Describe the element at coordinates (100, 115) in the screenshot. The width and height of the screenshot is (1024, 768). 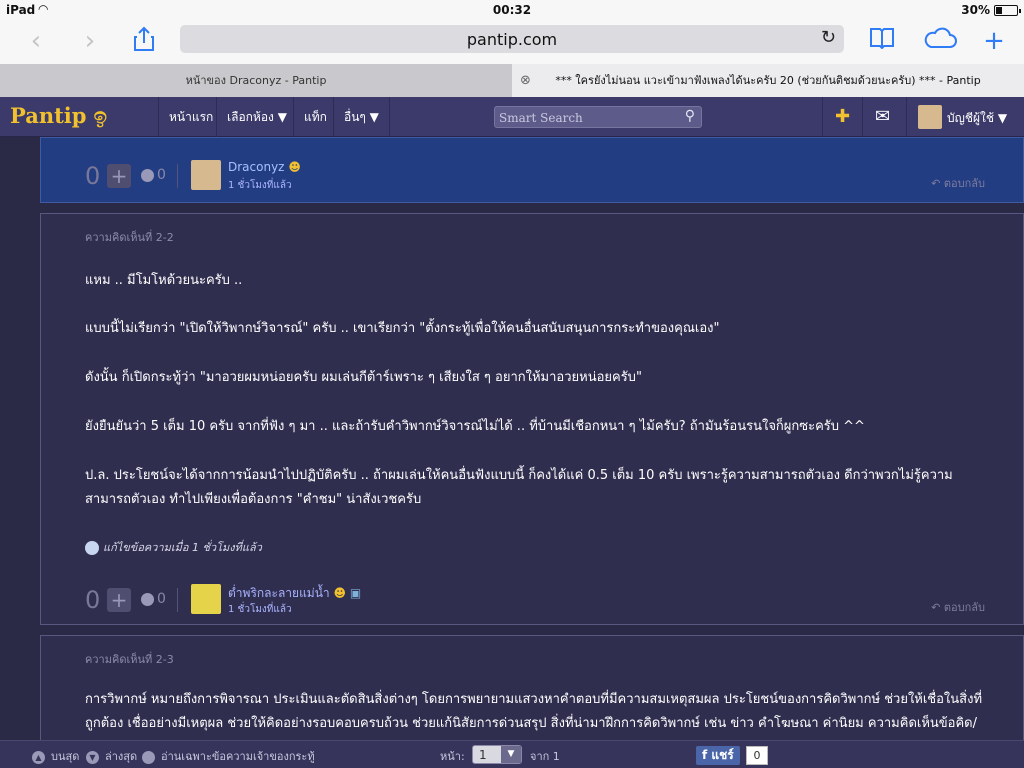
I see `logo-mark-icon: ඉ` at that location.